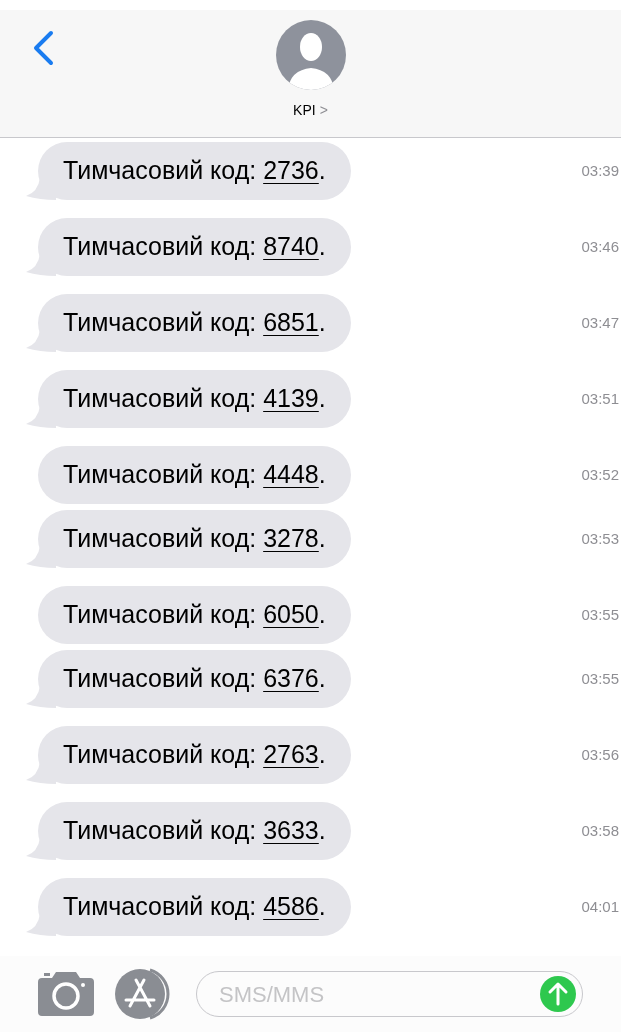  I want to click on camera-icon, so click(66, 994).